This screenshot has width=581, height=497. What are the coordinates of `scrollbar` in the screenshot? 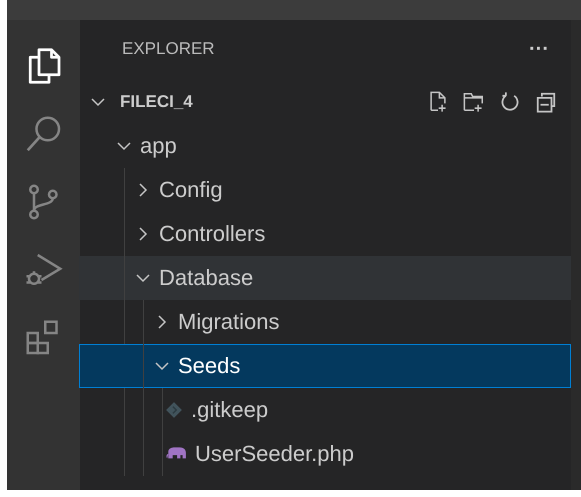 It's located at (576, 255).